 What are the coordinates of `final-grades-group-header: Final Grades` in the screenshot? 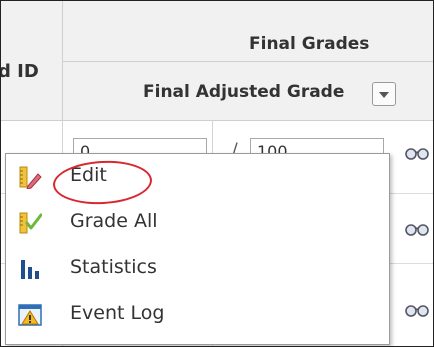 It's located at (248, 31).